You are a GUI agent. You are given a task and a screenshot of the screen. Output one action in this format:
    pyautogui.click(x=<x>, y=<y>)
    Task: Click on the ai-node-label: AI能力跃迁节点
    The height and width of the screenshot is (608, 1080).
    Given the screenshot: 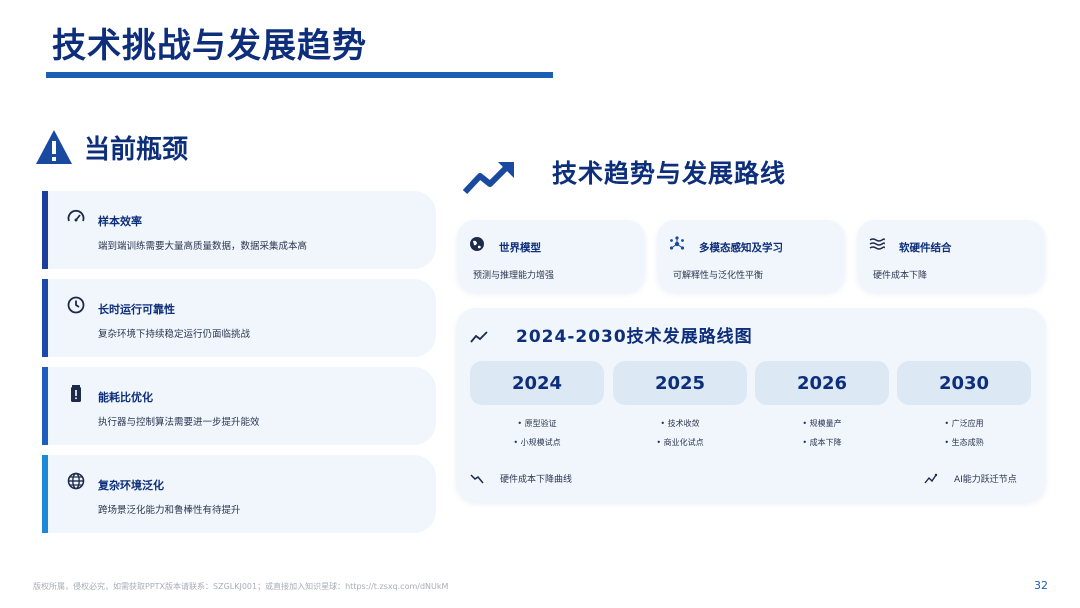 What is the action you would take?
    pyautogui.click(x=985, y=480)
    